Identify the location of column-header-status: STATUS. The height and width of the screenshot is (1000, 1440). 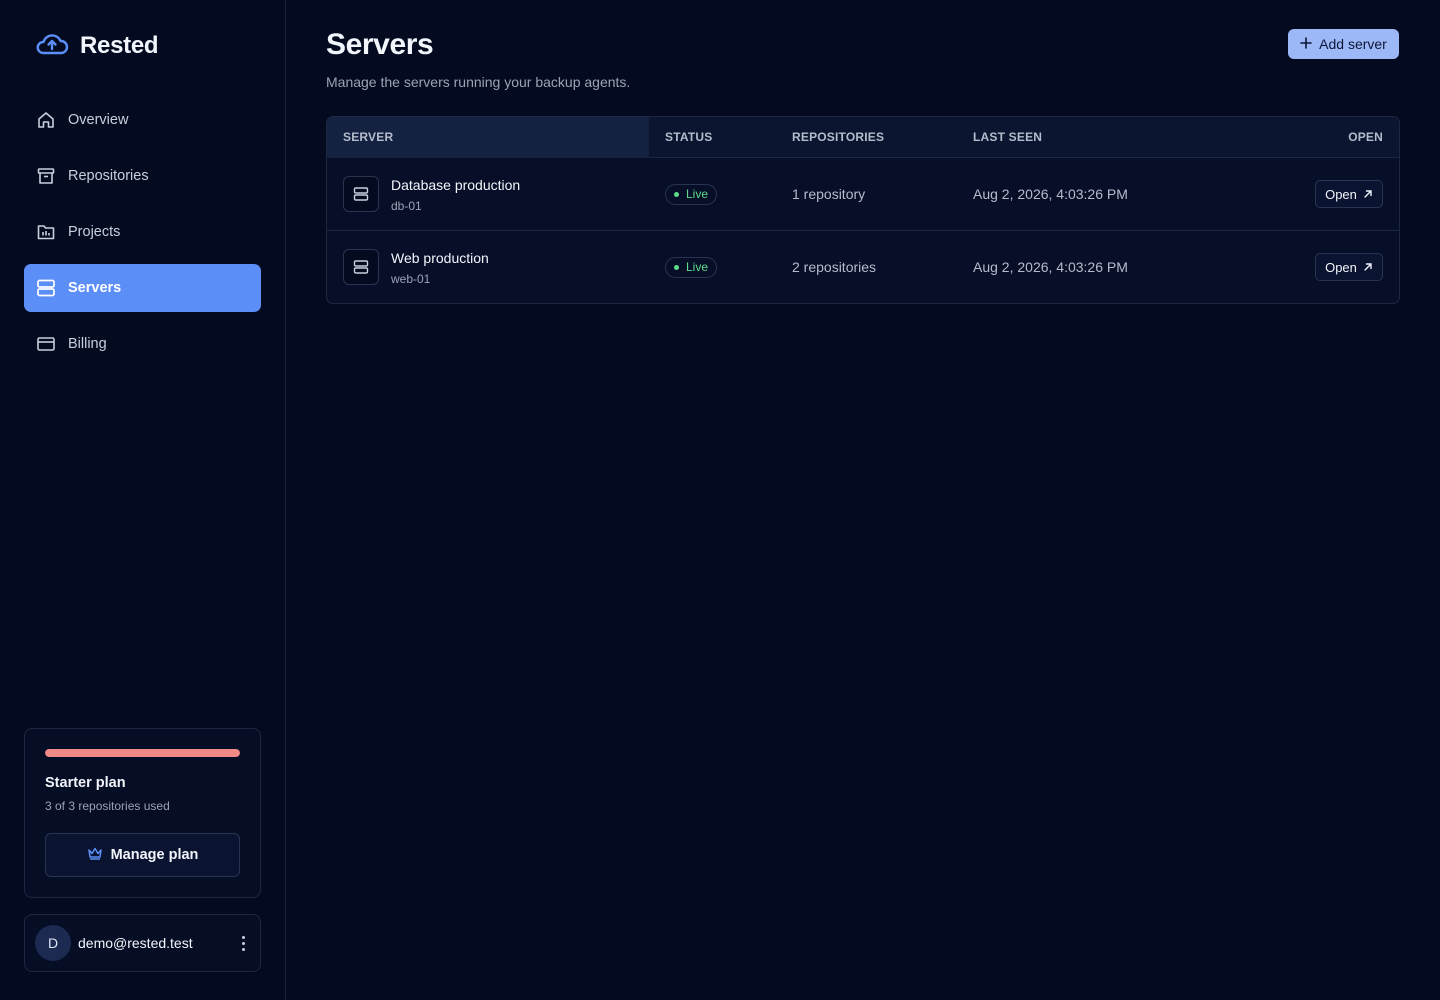
(688, 137).